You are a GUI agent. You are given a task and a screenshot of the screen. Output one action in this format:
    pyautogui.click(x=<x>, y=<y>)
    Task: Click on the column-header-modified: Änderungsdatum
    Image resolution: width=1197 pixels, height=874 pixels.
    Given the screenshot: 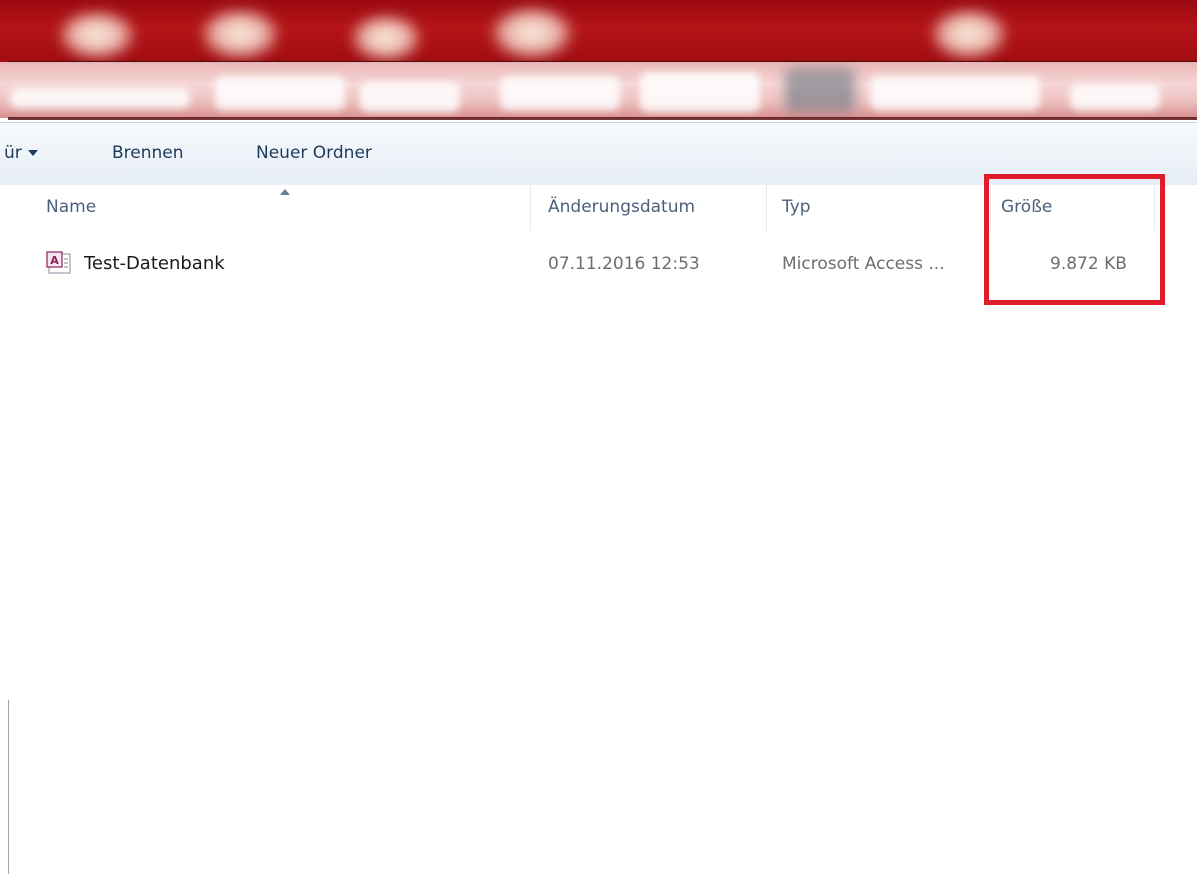 What is the action you would take?
    pyautogui.click(x=621, y=207)
    